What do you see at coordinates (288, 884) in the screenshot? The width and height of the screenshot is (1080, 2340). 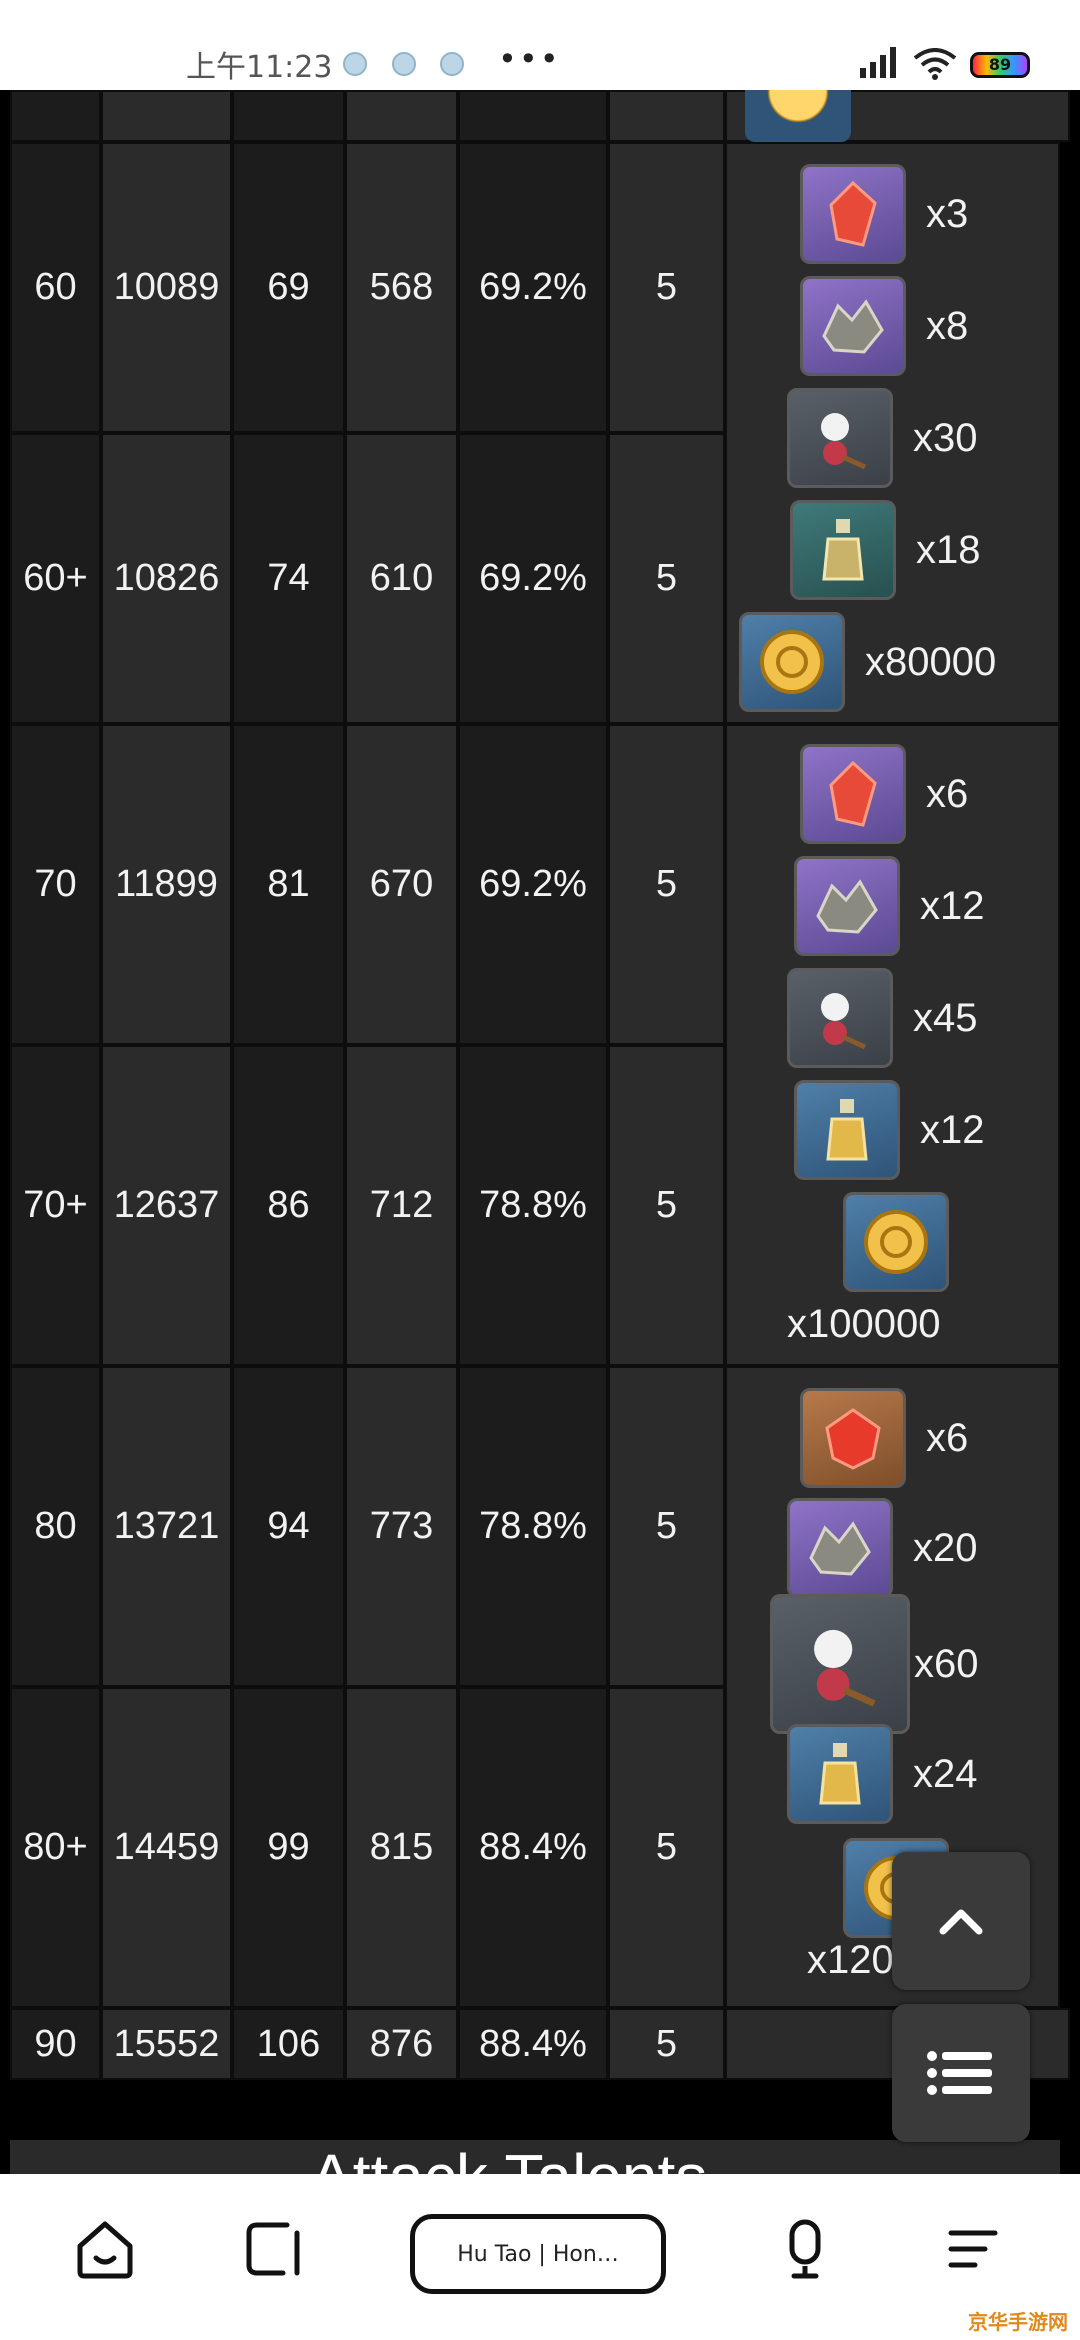 I see `atk-cell: 81` at bounding box center [288, 884].